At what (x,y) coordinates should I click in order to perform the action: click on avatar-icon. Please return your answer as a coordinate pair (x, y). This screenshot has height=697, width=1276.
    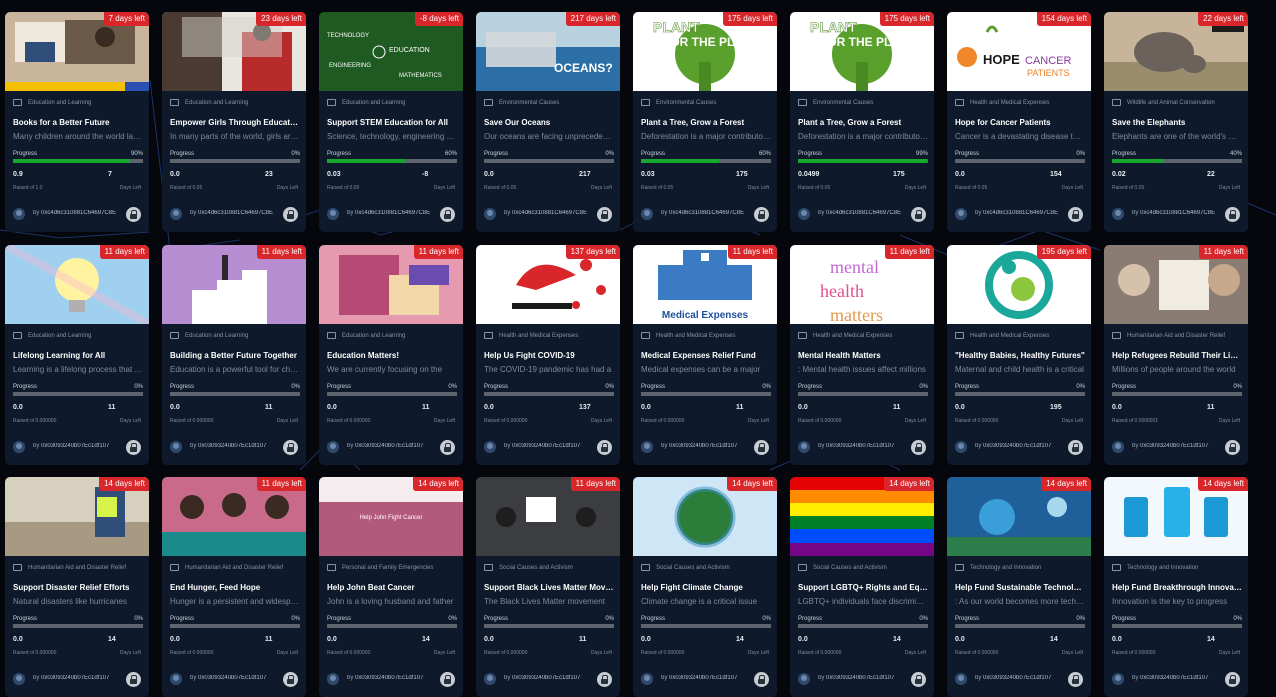
    Looking at the image, I should click on (647, 447).